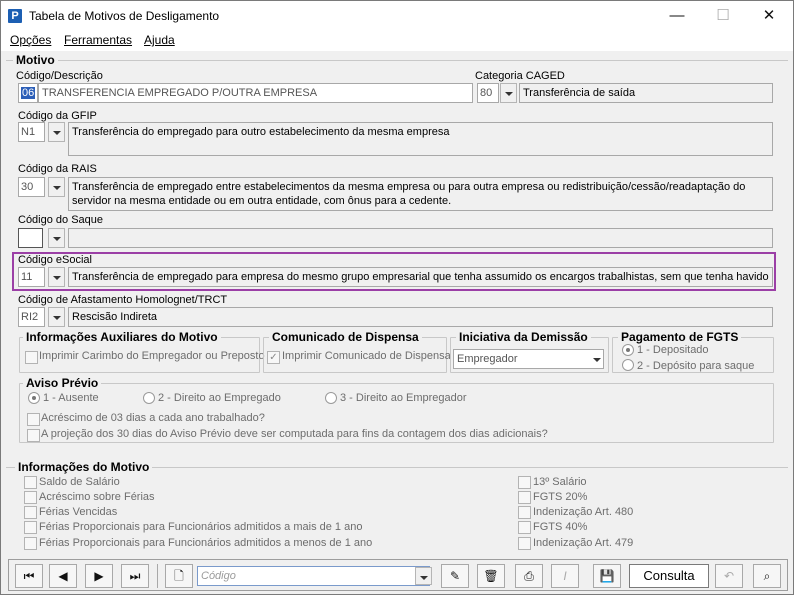 The width and height of the screenshot is (794, 595). What do you see at coordinates (420, 238) in the screenshot?
I see `saque-description` at bounding box center [420, 238].